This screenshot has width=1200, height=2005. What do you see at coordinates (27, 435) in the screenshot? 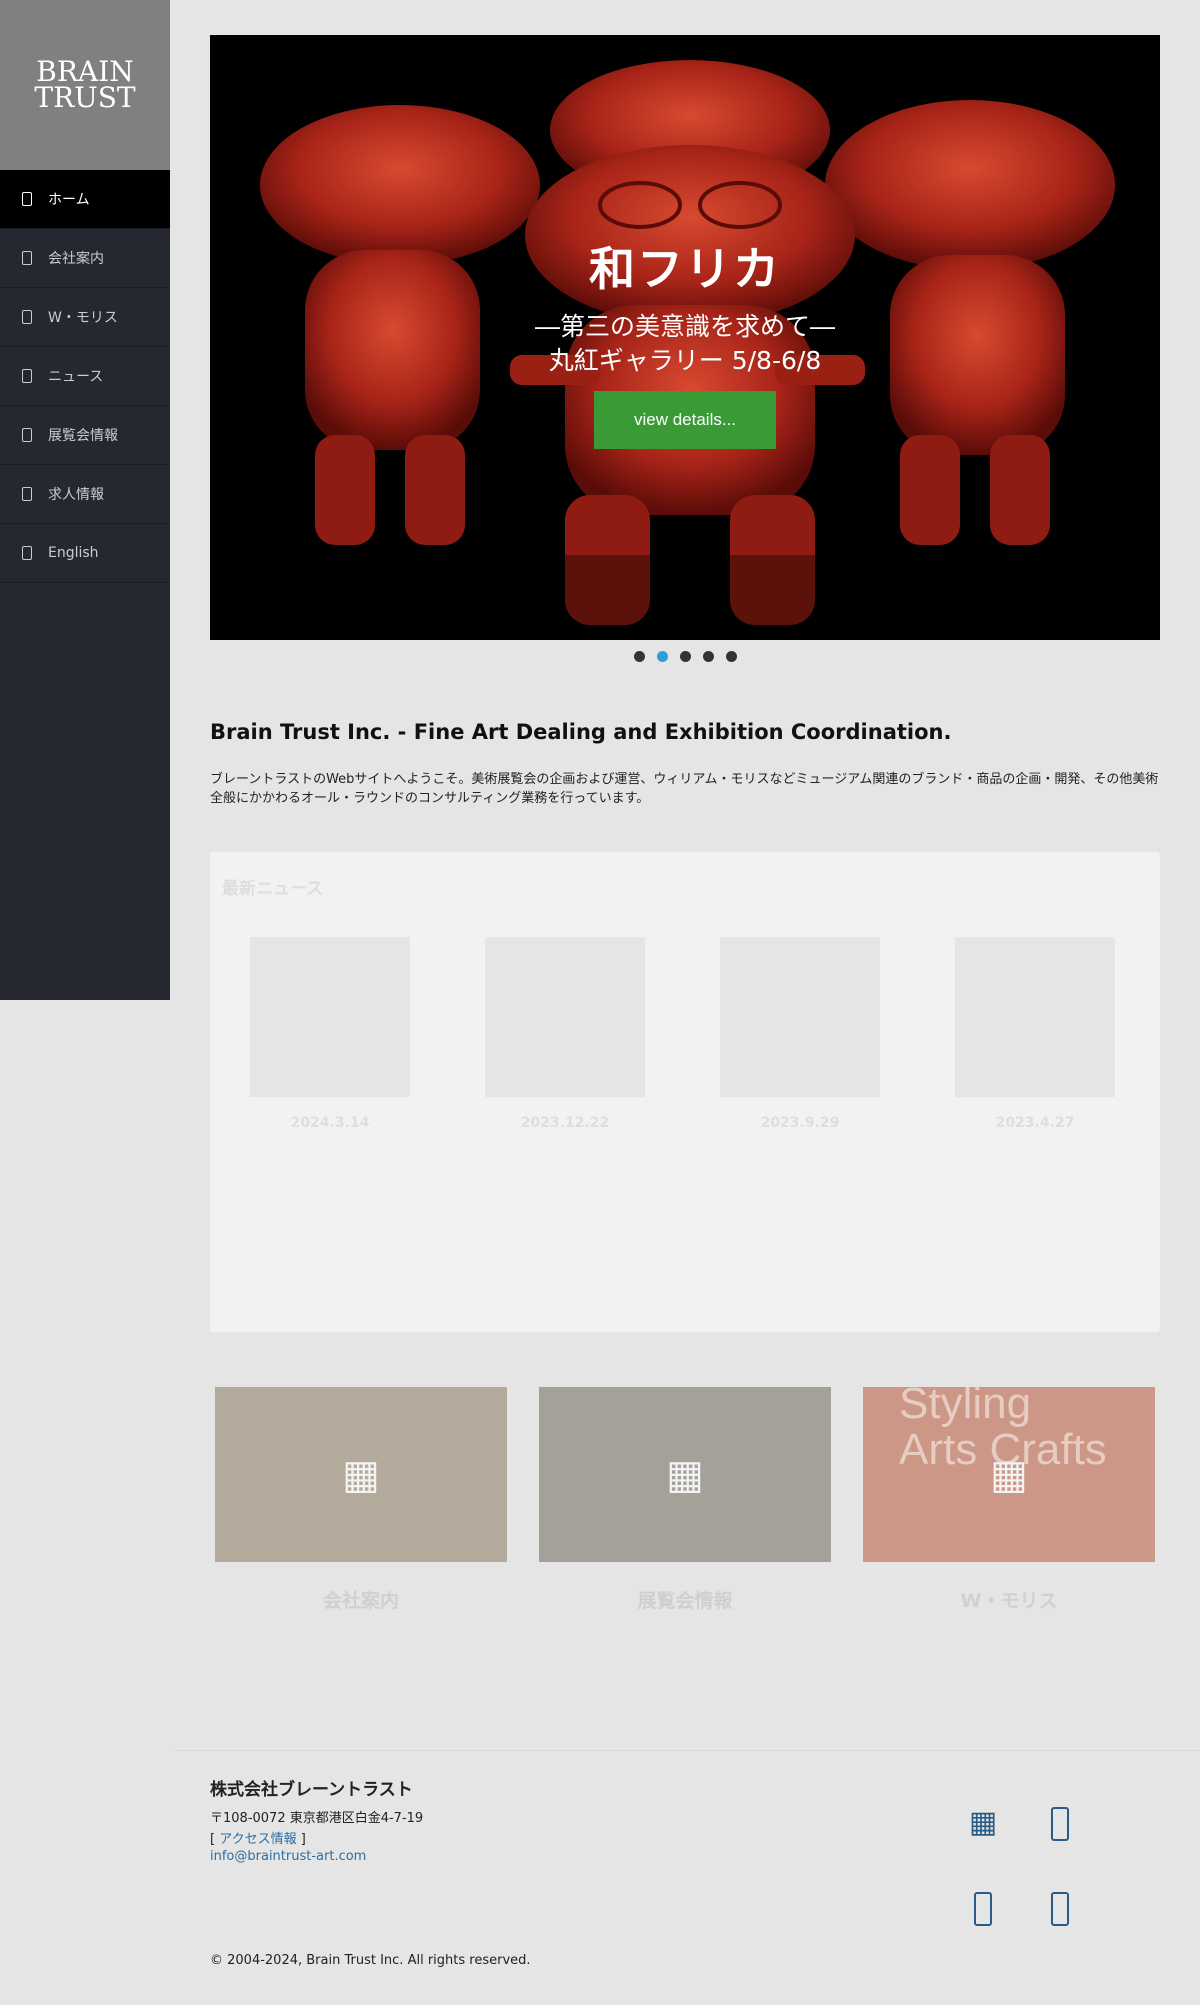
I see `picture-icon` at bounding box center [27, 435].